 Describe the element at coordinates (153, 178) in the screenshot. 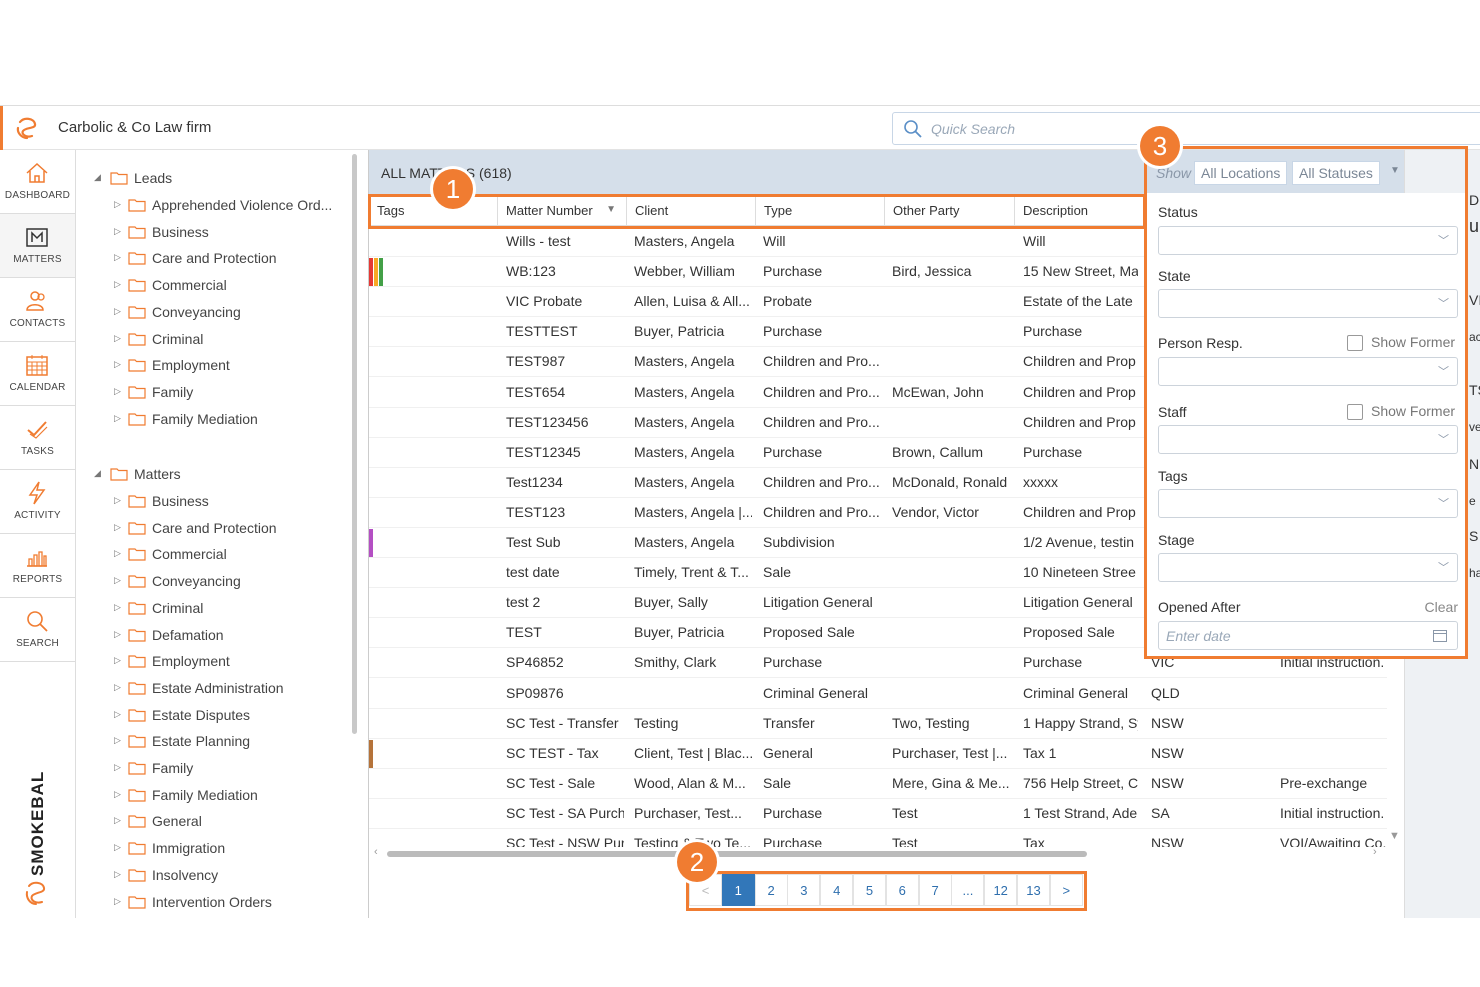

I see `tree-label: Leads` at that location.